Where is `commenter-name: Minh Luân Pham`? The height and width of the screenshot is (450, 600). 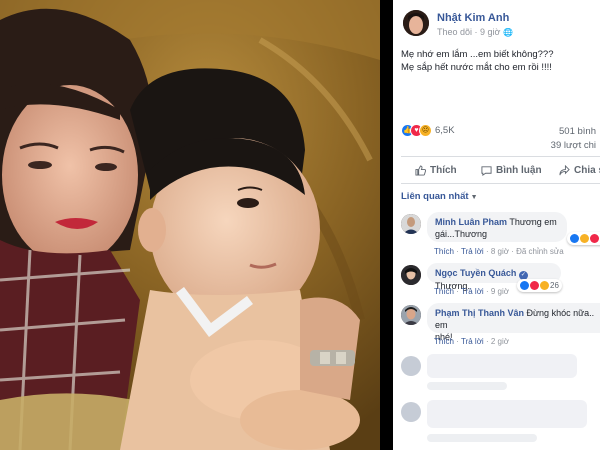 commenter-name: Minh Luân Pham is located at coordinates (471, 222).